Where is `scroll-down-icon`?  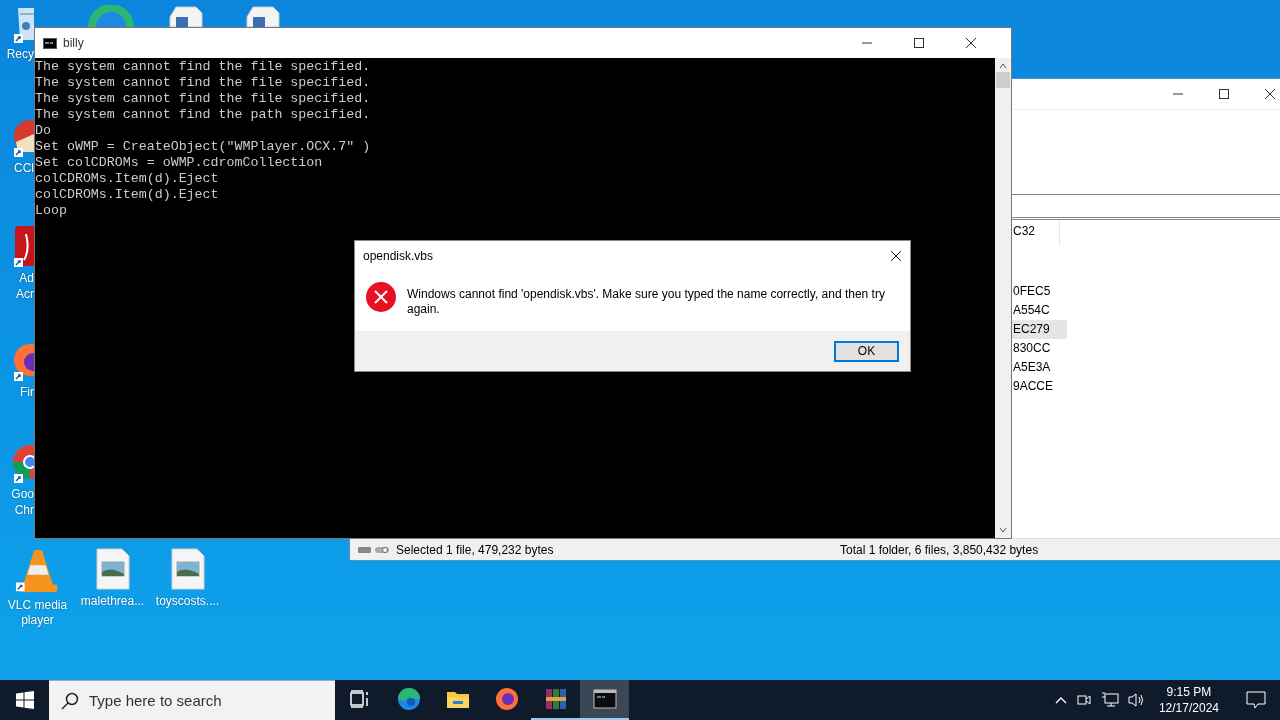
scroll-down-icon is located at coordinates (1003, 530).